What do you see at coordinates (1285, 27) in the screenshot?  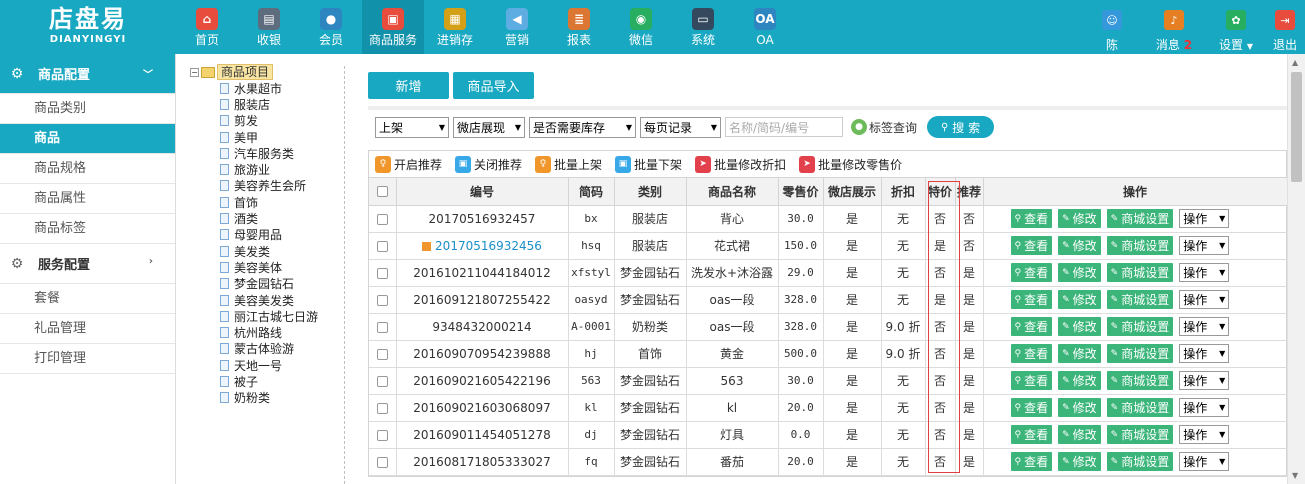 I see `logout-button: ⇥ 退出` at bounding box center [1285, 27].